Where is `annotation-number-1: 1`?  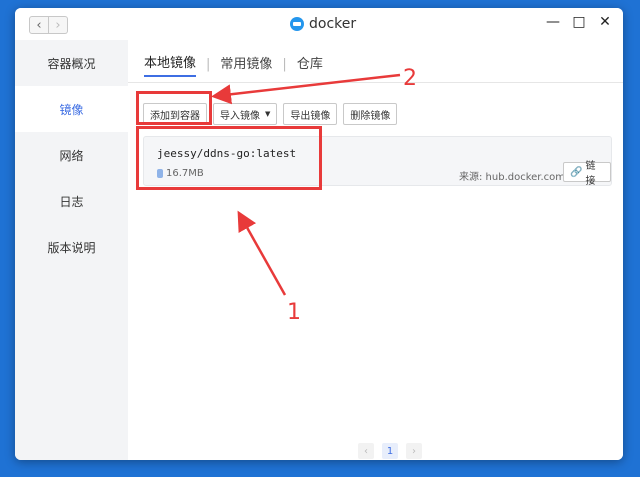
annotation-number-1: 1 is located at coordinates (294, 312).